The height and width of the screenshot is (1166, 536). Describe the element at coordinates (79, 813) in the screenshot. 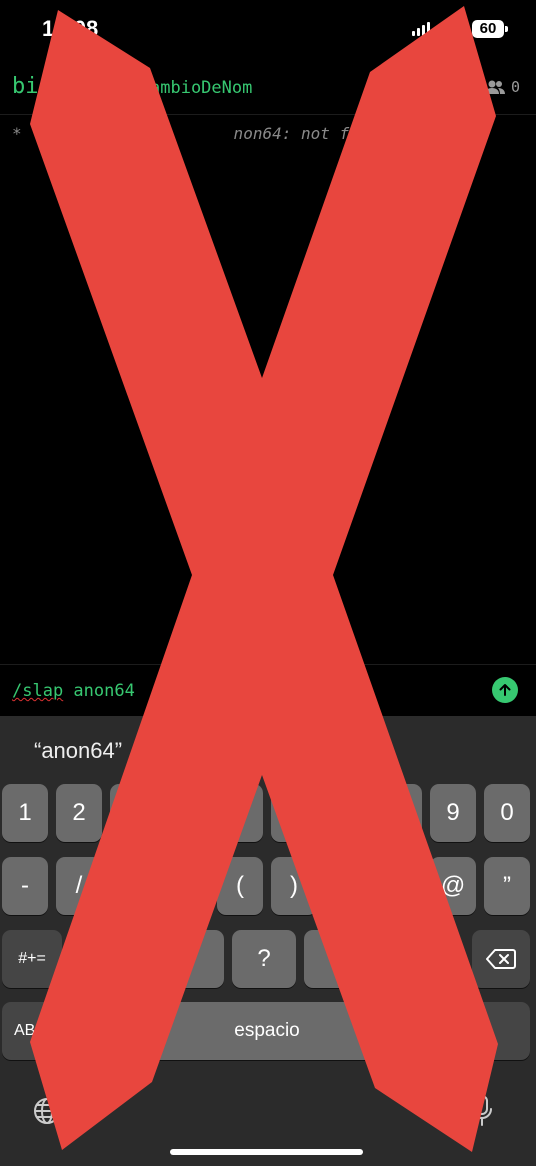

I see `key-2: 2` at that location.